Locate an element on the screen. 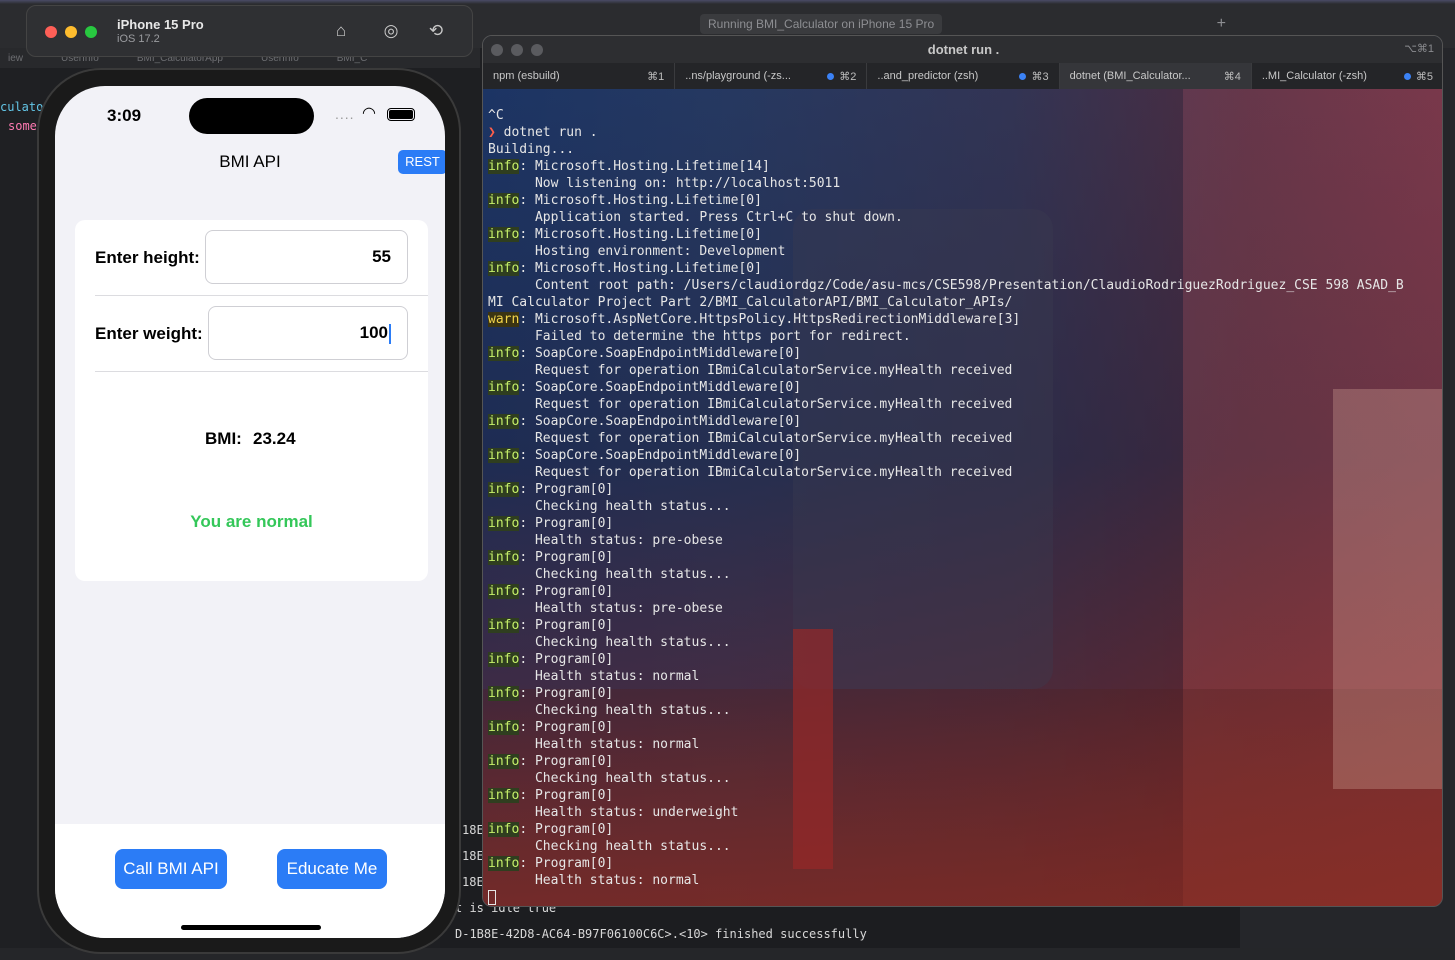  terminal-line: info: Microsoft.Hosting.Lifetime[14] is located at coordinates (629, 166).